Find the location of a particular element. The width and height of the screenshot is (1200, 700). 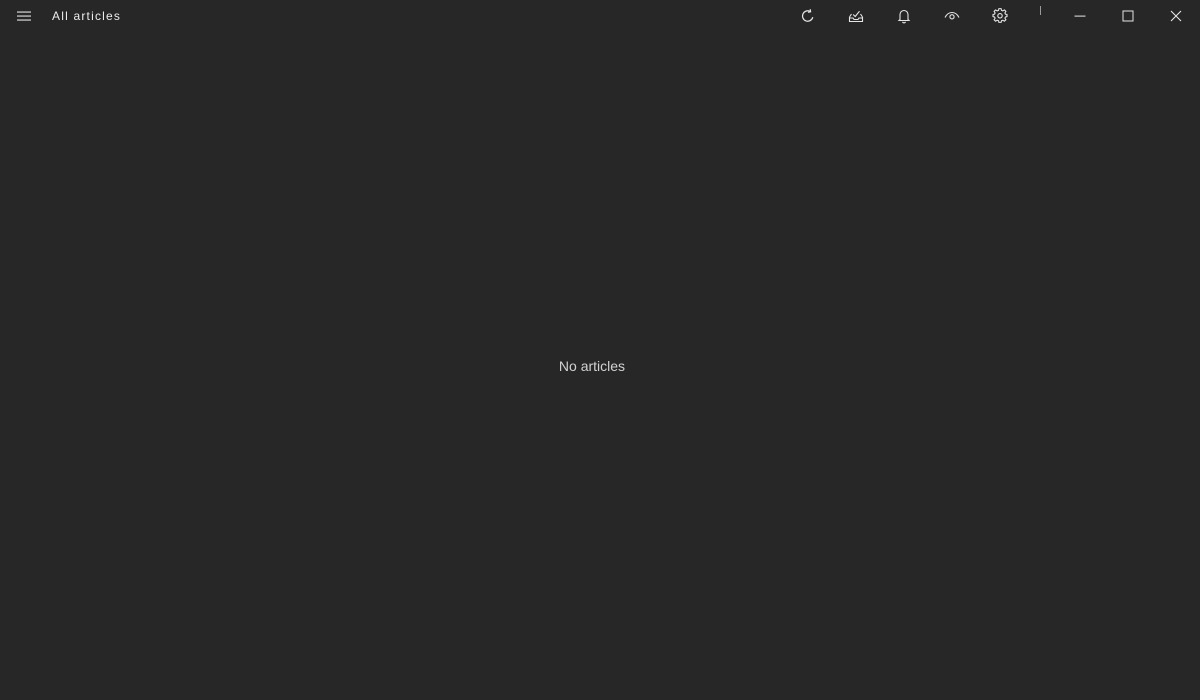

notifications-button is located at coordinates (904, 16).